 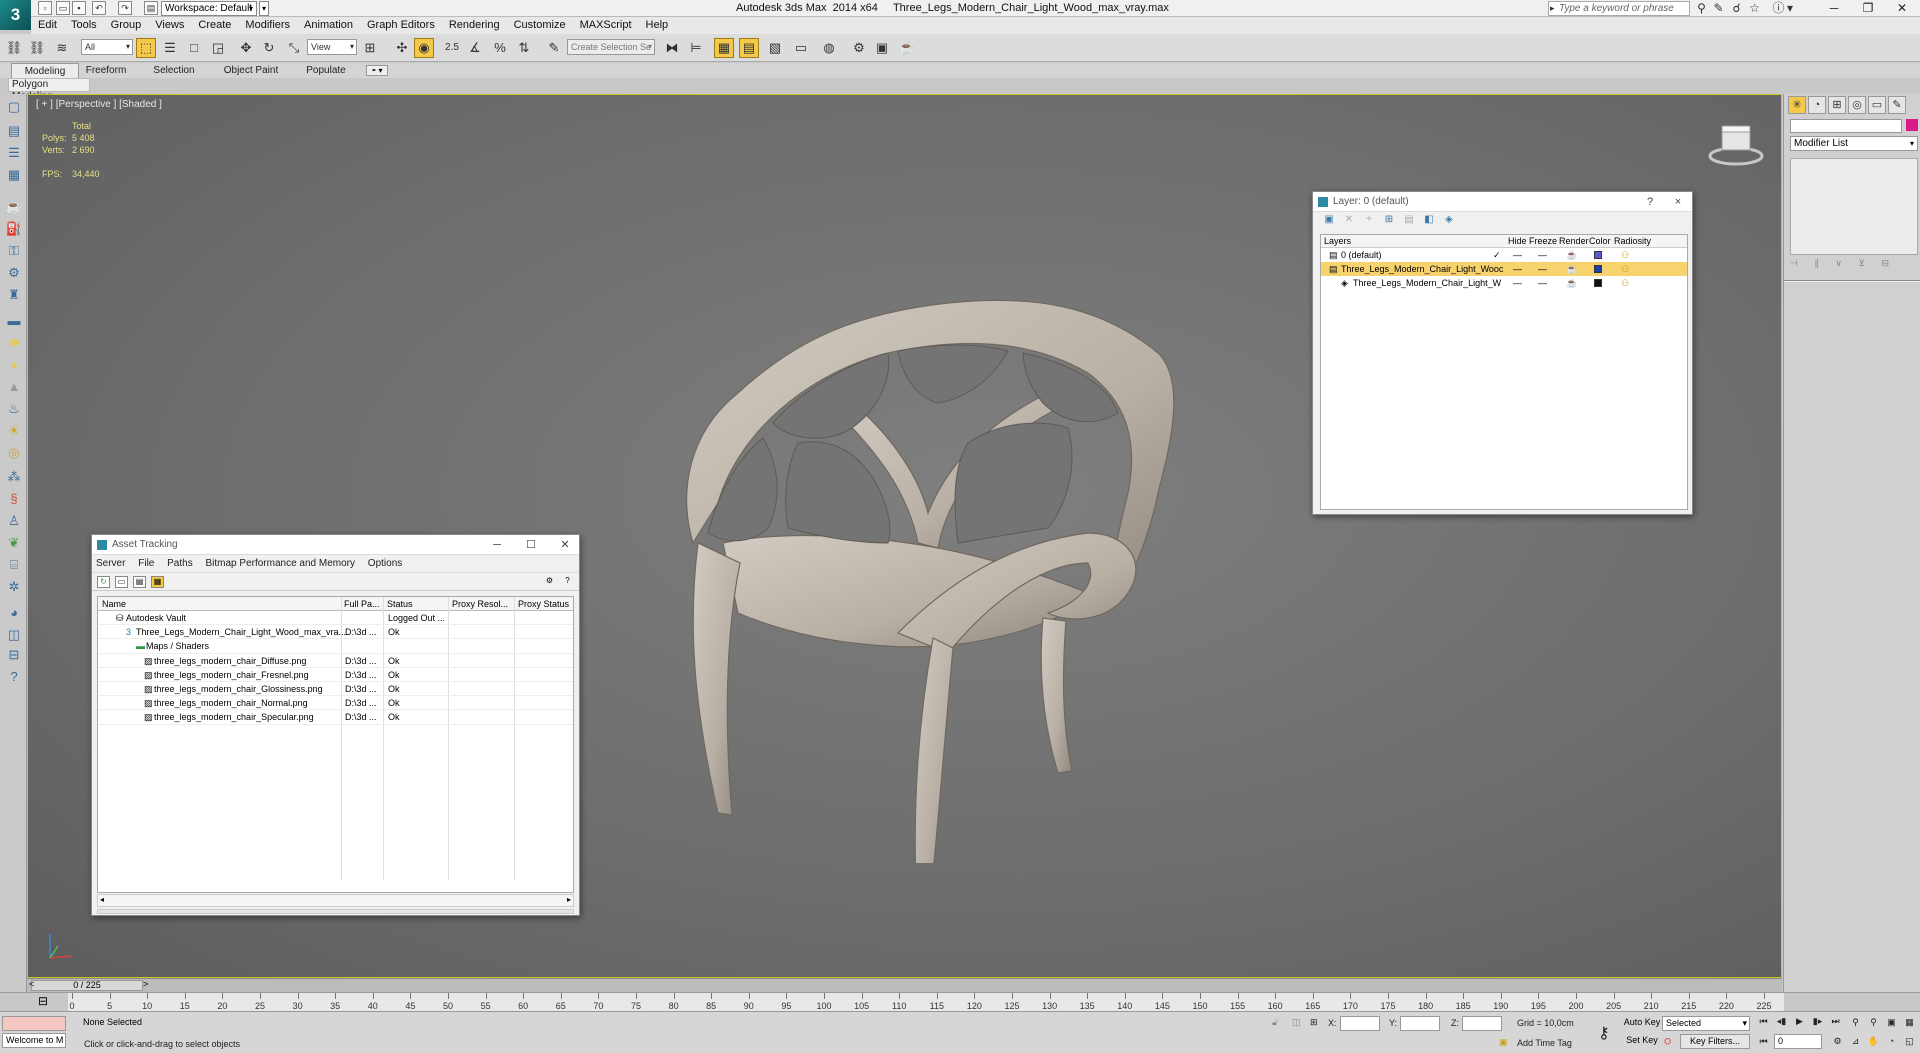 What do you see at coordinates (1857, 105) in the screenshot?
I see `motion-tab-icon: ◎` at bounding box center [1857, 105].